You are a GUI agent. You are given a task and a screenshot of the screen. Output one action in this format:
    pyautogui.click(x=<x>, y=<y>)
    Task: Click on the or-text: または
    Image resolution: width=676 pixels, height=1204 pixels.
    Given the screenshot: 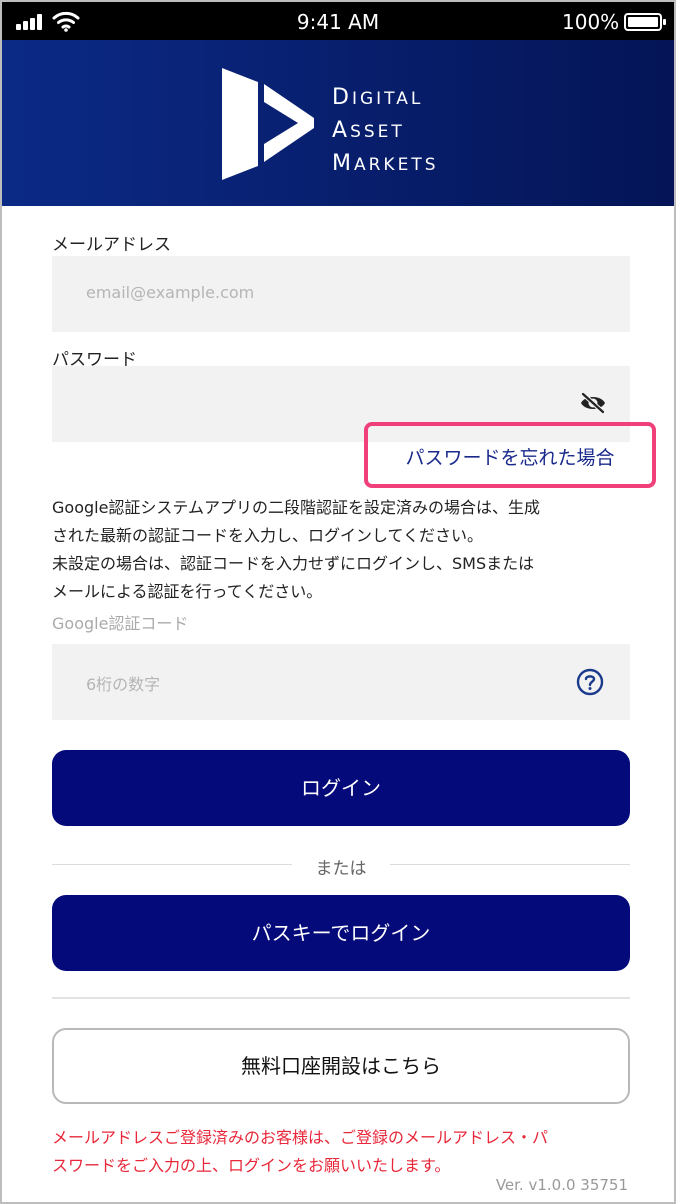 What is the action you would take?
    pyautogui.click(x=341, y=869)
    